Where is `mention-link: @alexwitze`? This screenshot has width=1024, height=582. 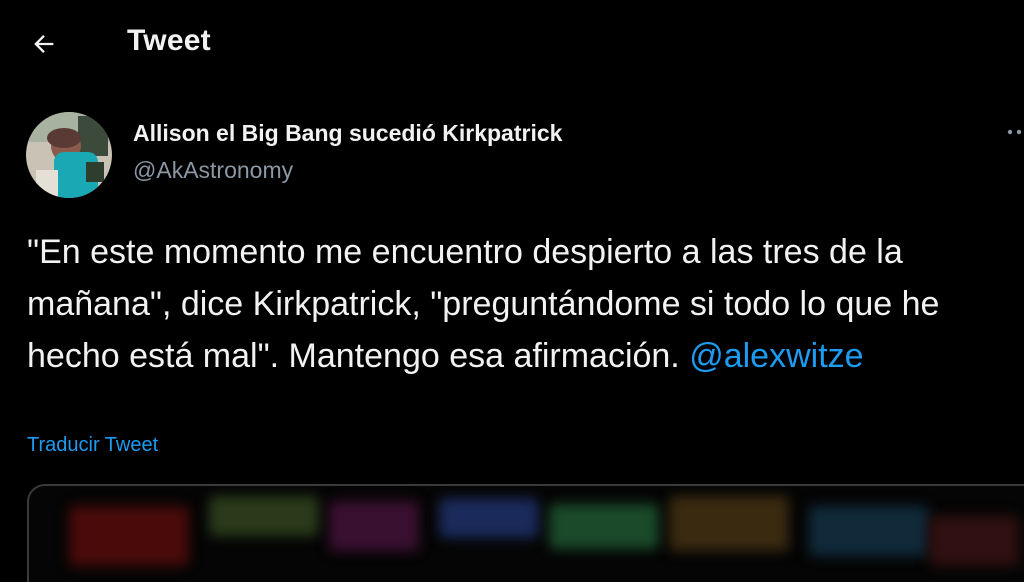 mention-link: @alexwitze is located at coordinates (776, 356).